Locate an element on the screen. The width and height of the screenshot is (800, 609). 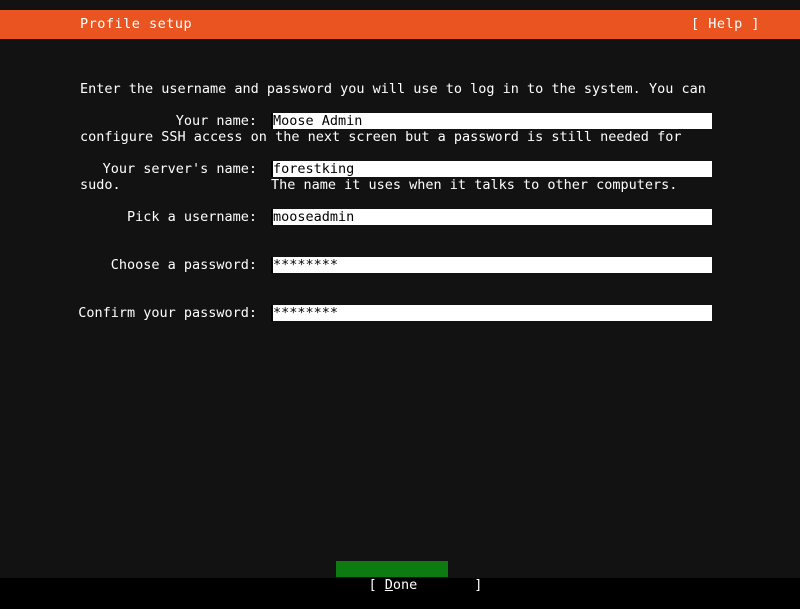
field-value: mooseadmin is located at coordinates (314, 217).